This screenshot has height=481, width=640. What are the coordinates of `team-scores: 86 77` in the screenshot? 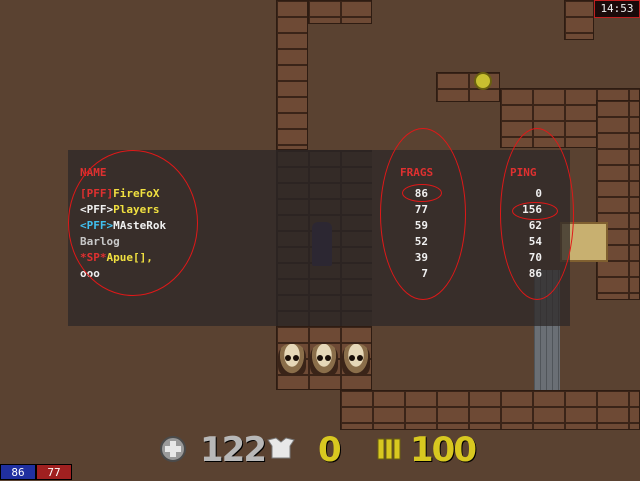 It's located at (36, 472).